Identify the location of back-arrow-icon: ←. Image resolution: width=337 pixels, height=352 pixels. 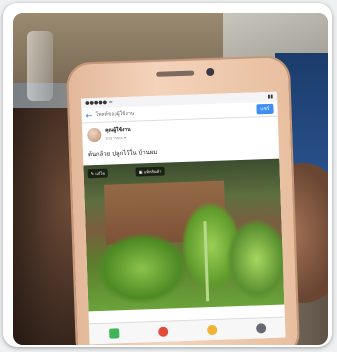
(90, 115).